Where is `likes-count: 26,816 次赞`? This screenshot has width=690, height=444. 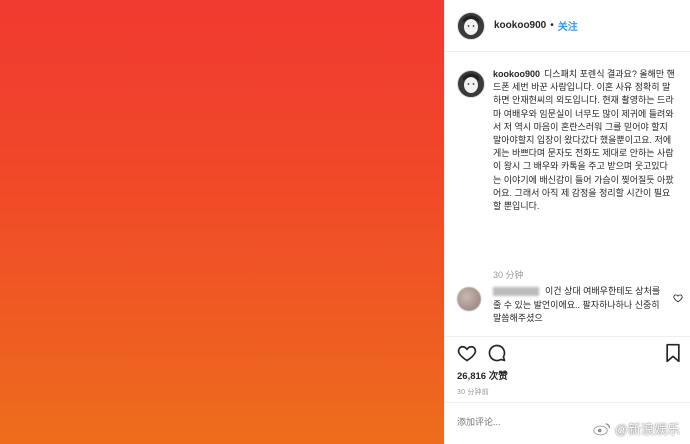 likes-count: 26,816 次赞 is located at coordinates (482, 375).